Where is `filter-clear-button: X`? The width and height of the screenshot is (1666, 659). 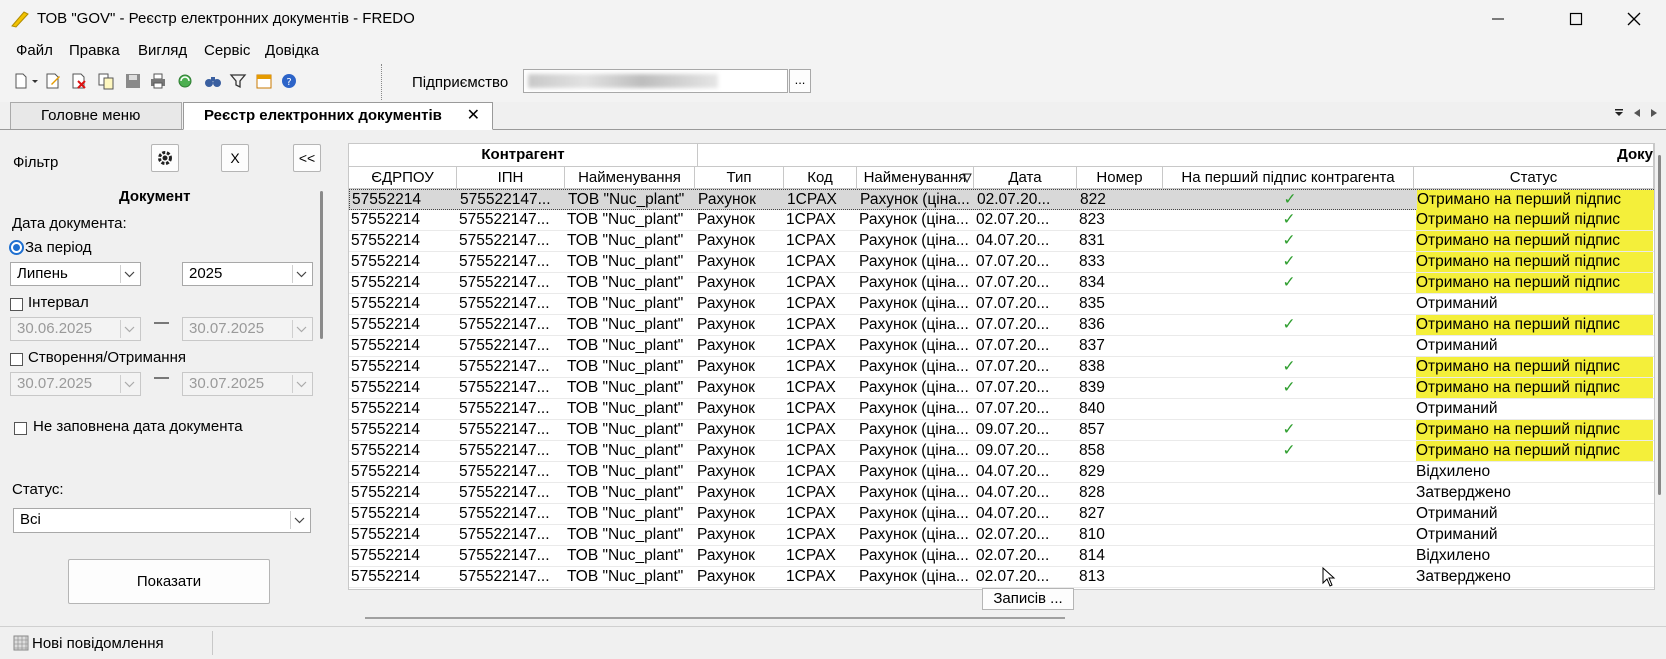
filter-clear-button: X is located at coordinates (235, 158).